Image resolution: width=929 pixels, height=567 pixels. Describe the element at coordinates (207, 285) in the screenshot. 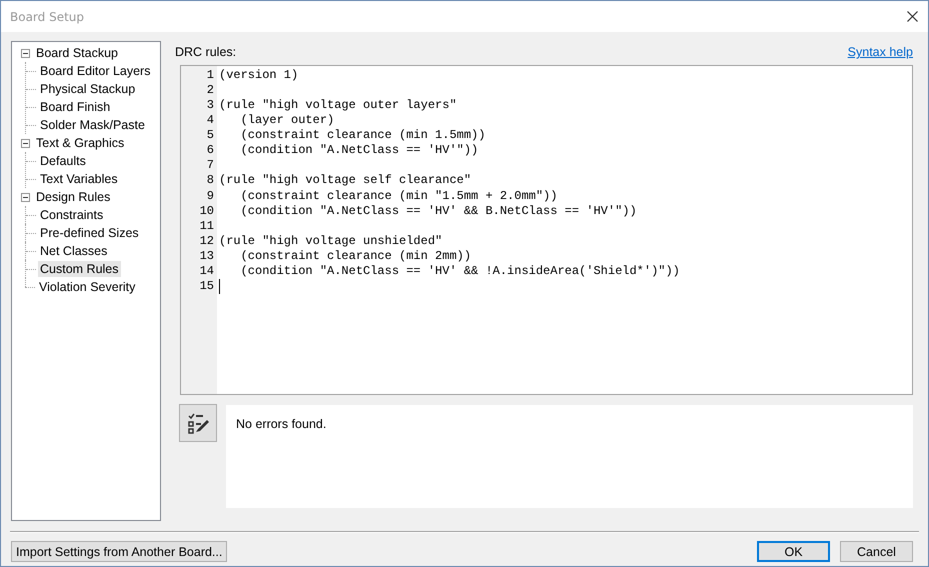

I see `line-number: 15` at that location.